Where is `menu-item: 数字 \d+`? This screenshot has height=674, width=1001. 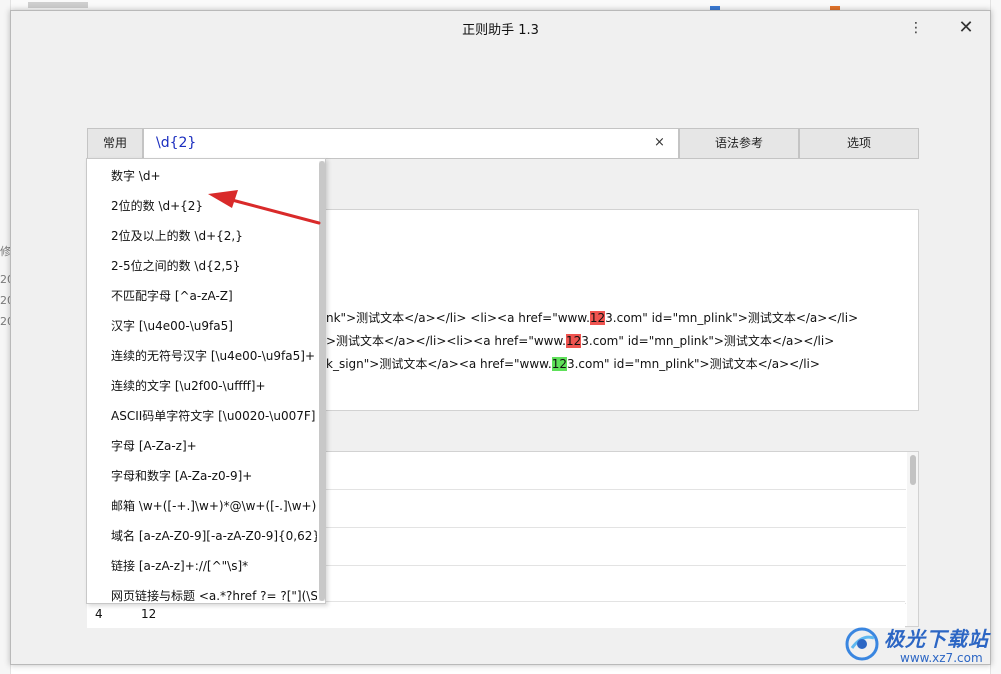 menu-item: 数字 \d+ is located at coordinates (202, 176).